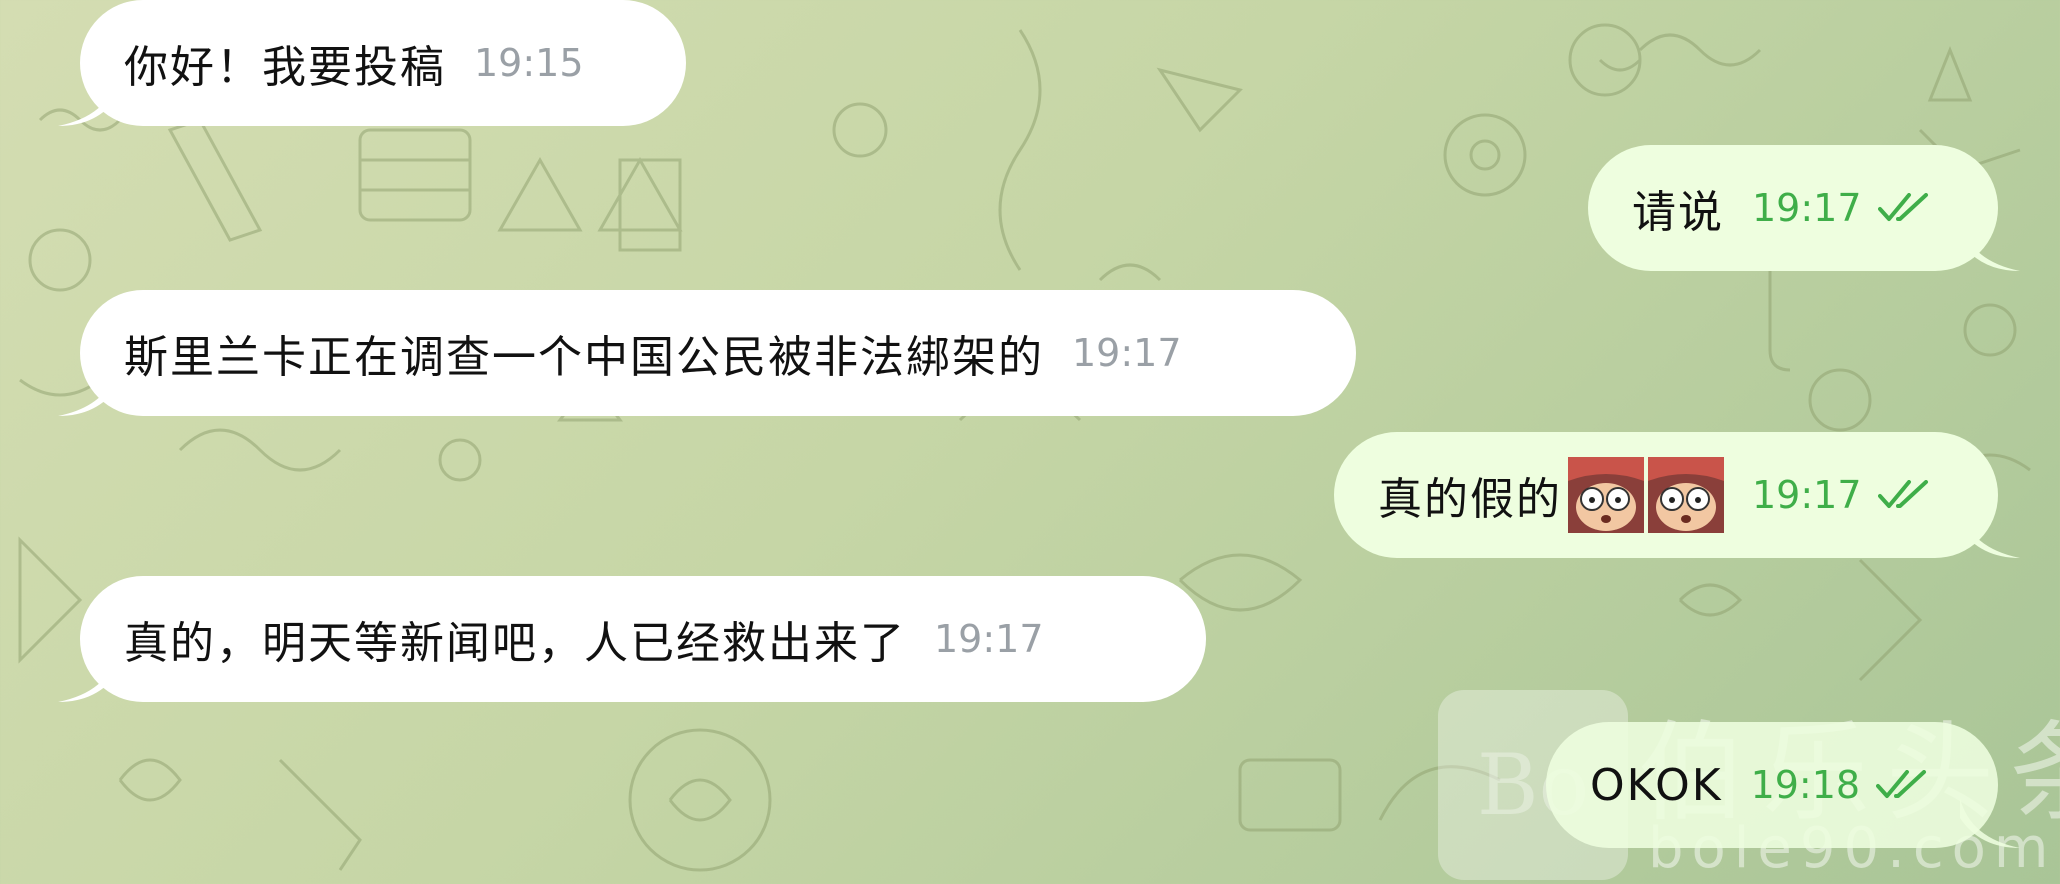  I want to click on message-text: 你好！我要投稿, so click(285, 67).